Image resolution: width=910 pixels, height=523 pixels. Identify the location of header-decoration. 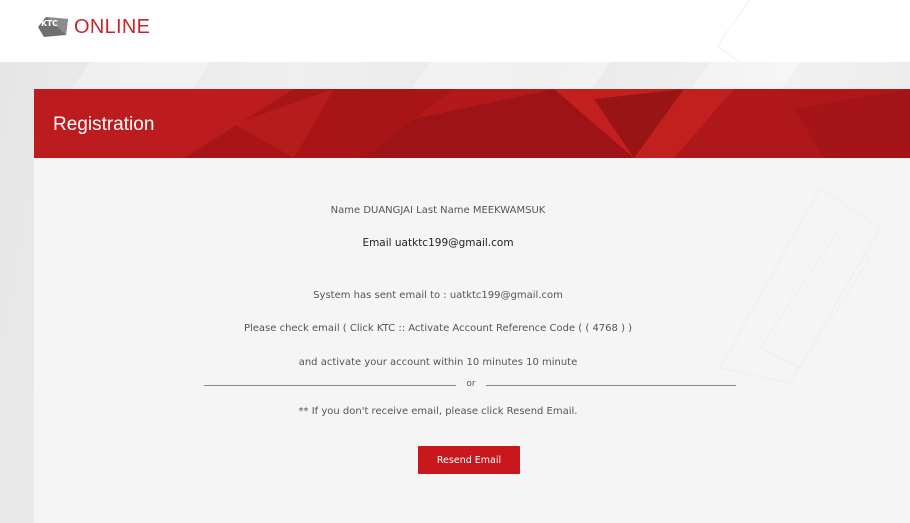
(813, 31).